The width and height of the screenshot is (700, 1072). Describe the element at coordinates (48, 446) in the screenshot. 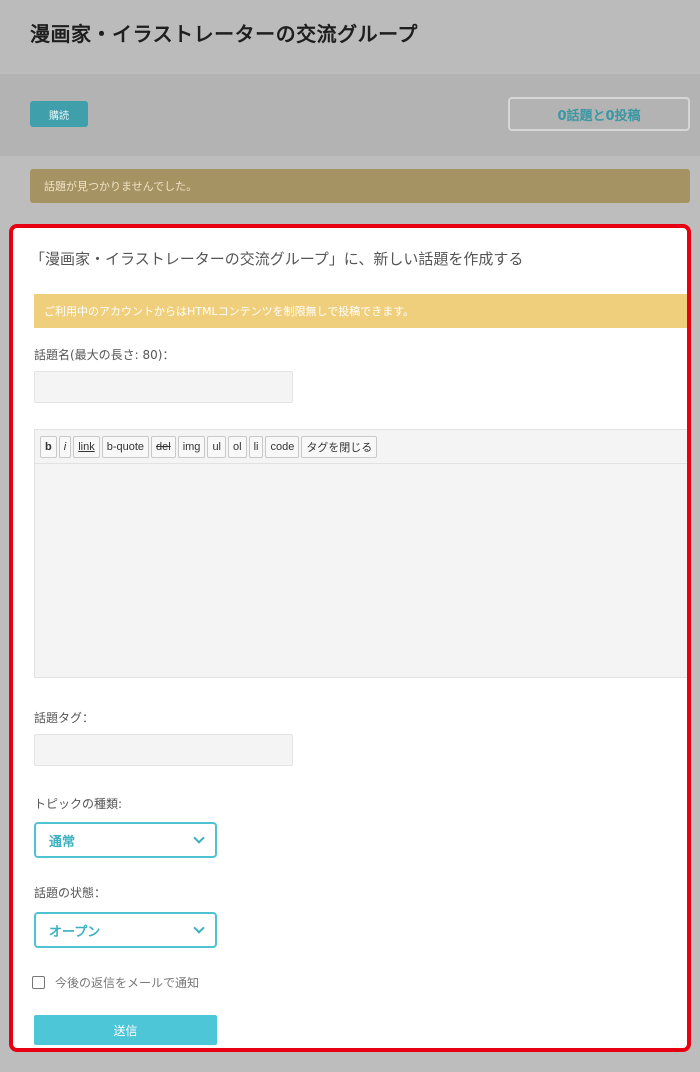

I see `bold-button: b` at that location.